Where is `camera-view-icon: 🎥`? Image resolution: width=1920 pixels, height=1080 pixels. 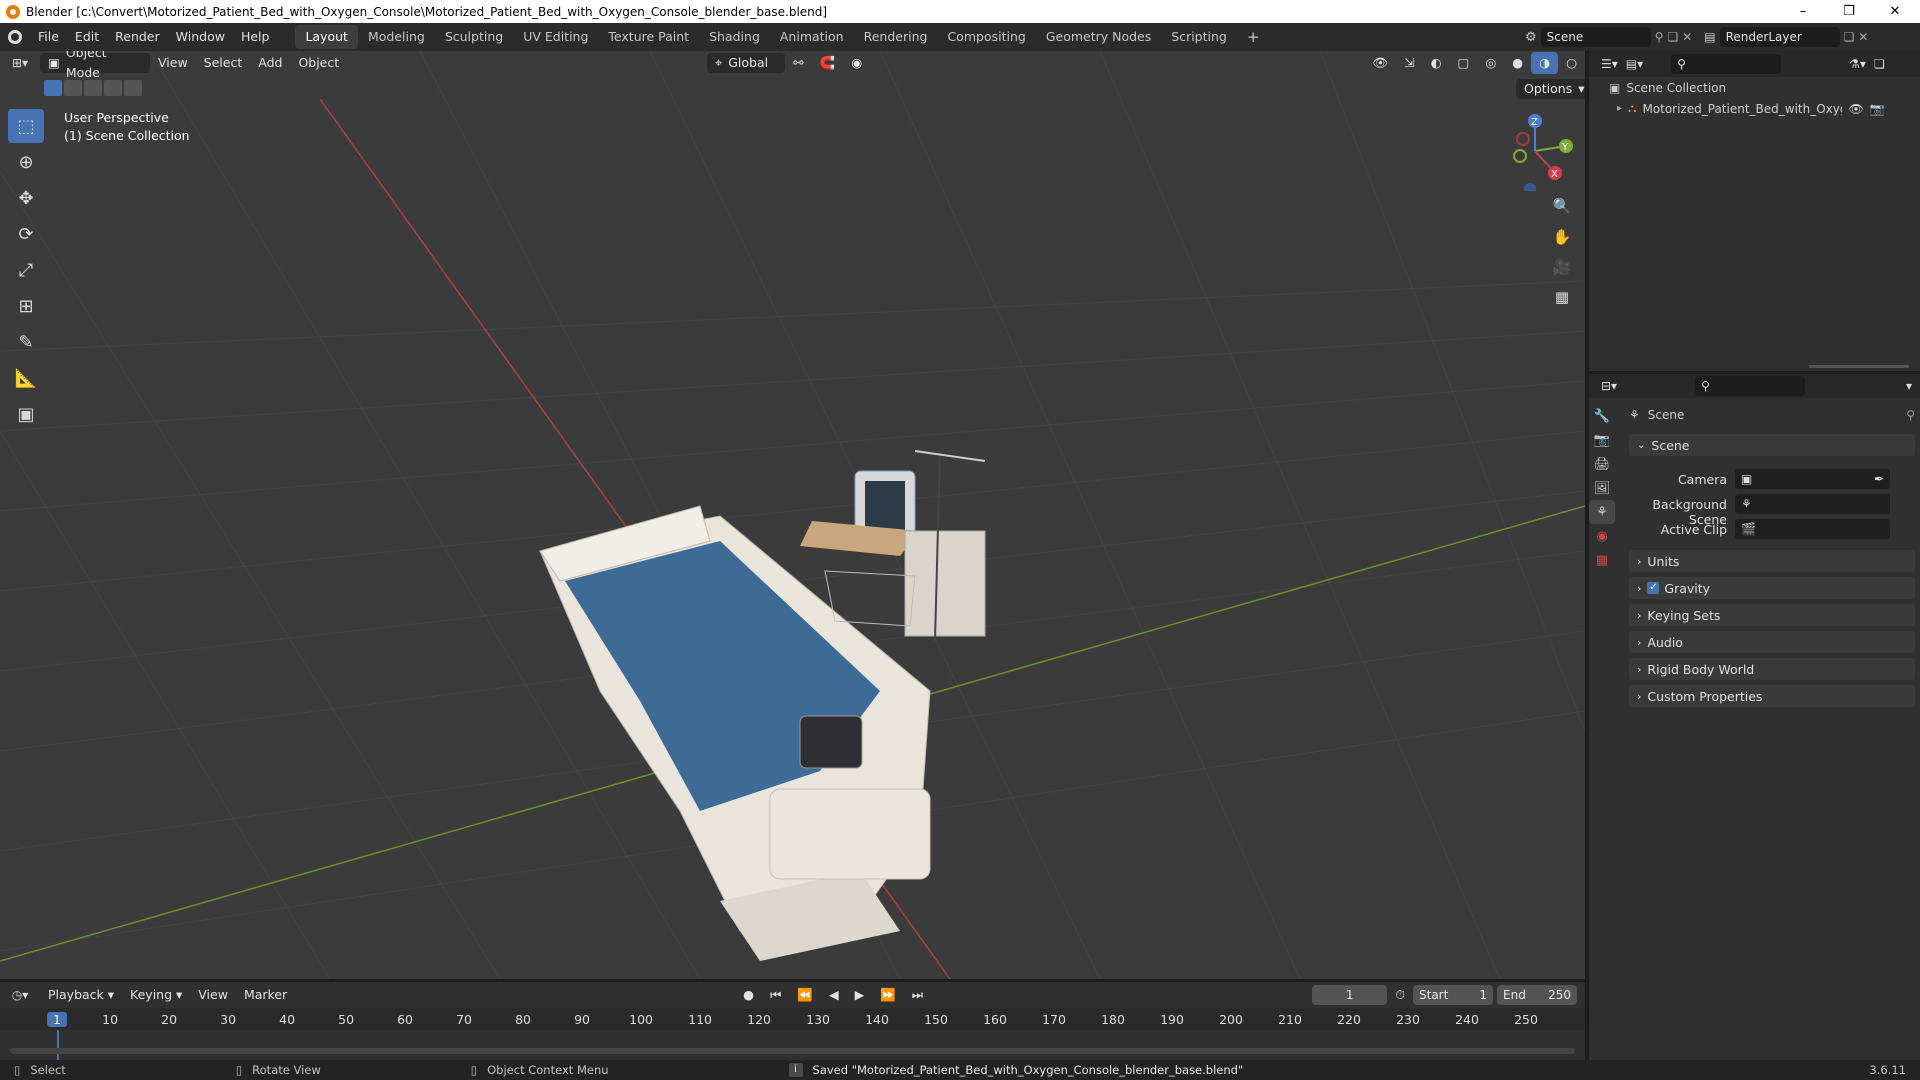 camera-view-icon: 🎥 is located at coordinates (1562, 267).